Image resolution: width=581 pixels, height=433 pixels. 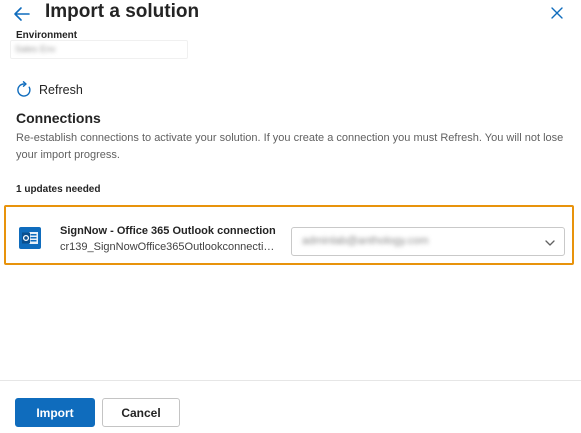 What do you see at coordinates (550, 242) in the screenshot?
I see `chevron-down-icon` at bounding box center [550, 242].